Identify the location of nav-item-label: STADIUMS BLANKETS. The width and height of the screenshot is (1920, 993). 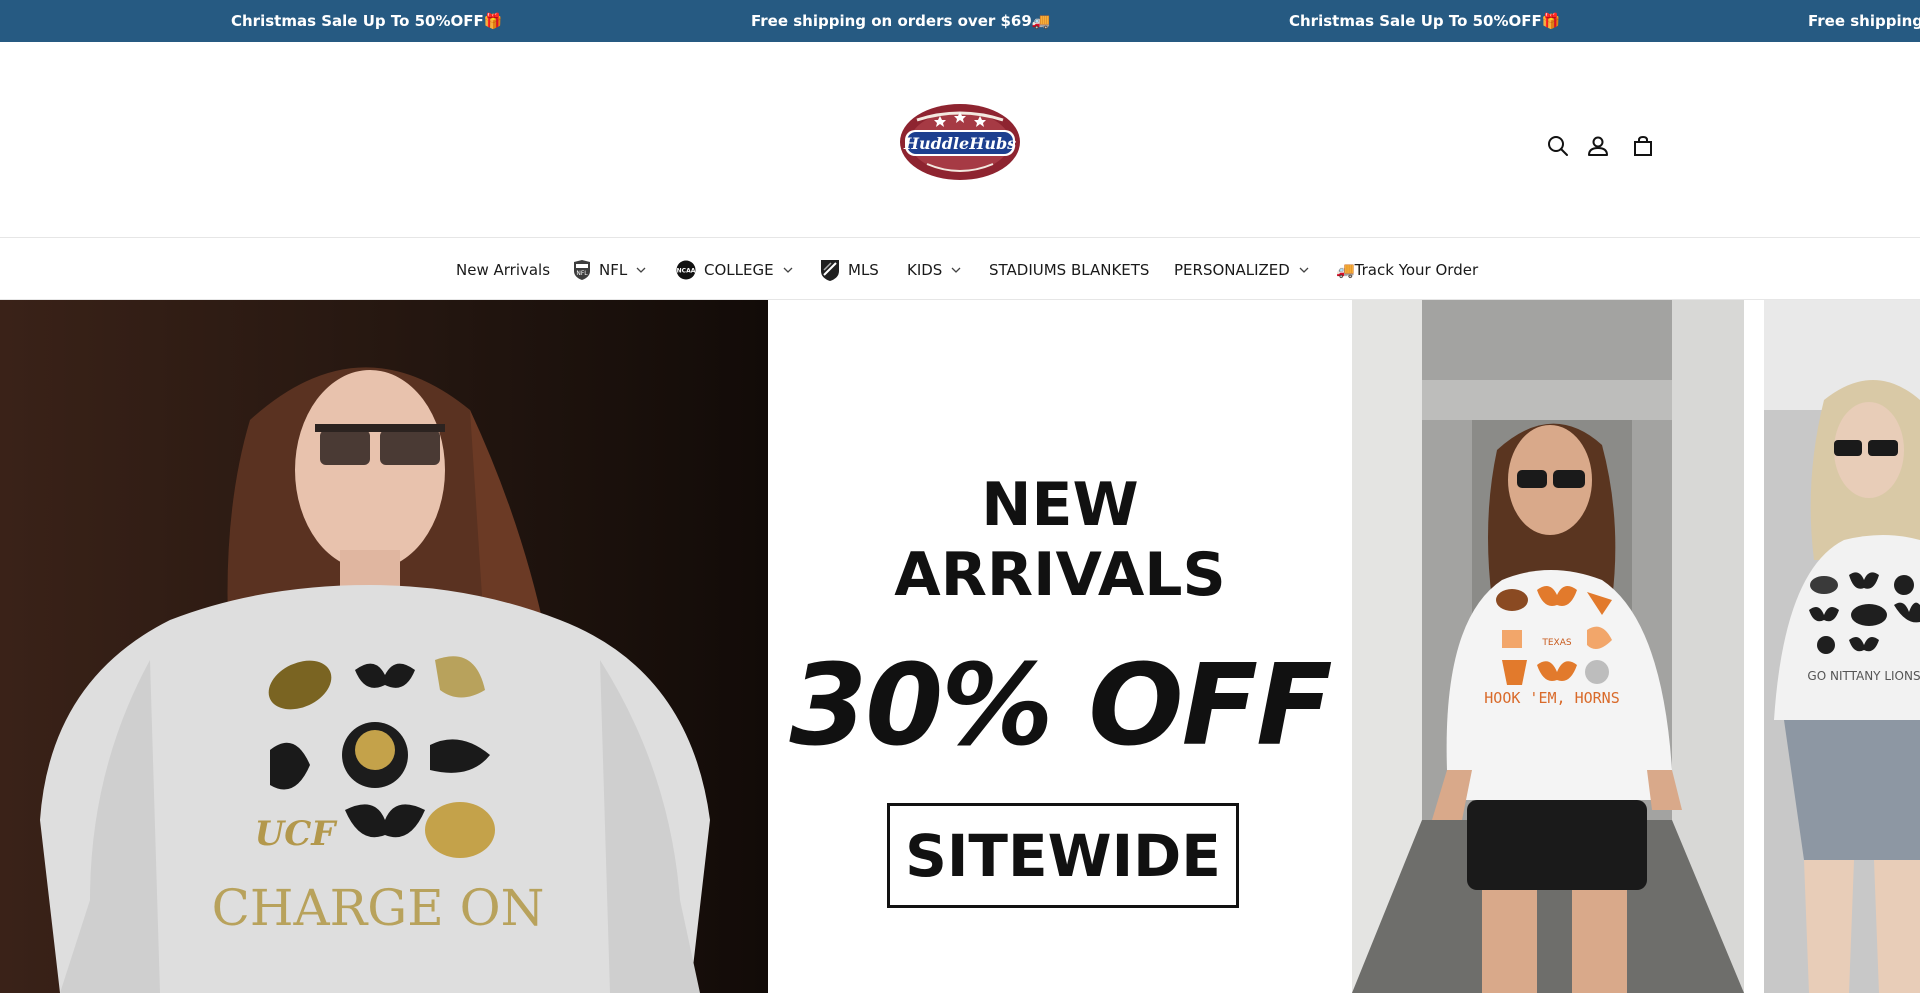
(1069, 269).